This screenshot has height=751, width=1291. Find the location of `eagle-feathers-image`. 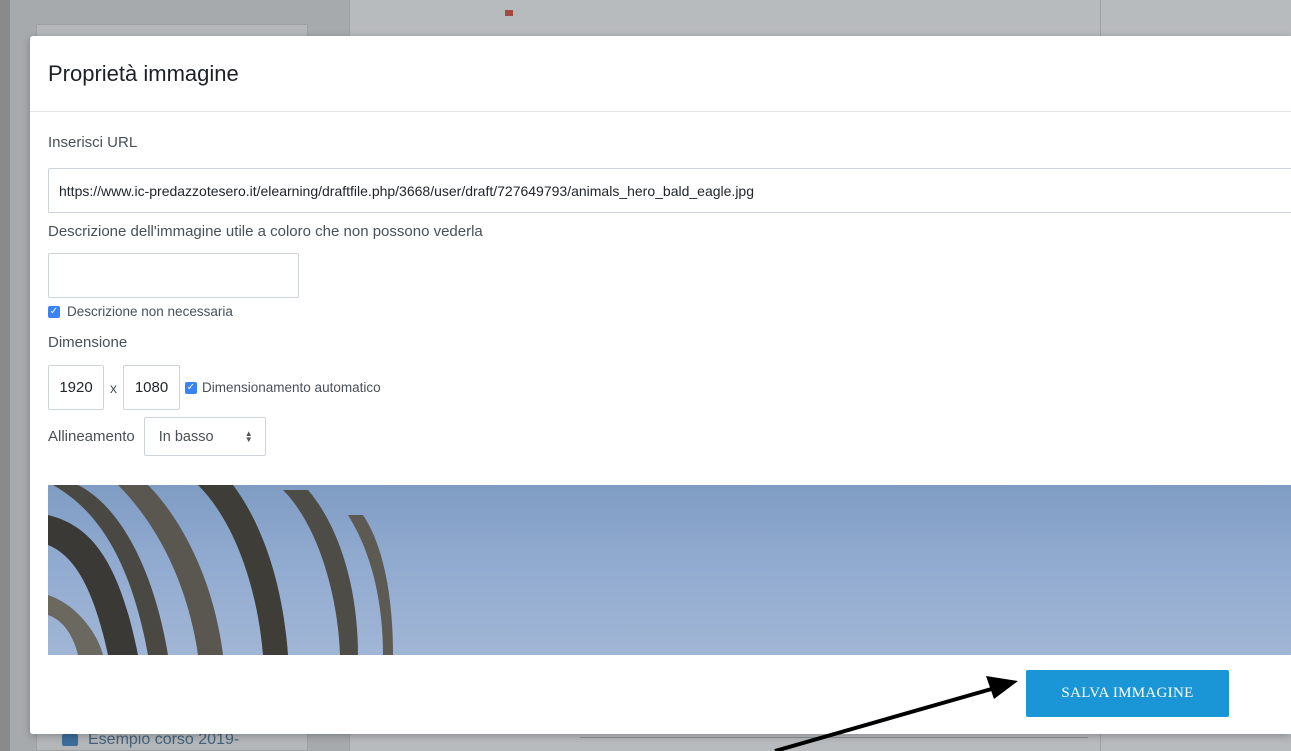

eagle-feathers-image is located at coordinates (220, 570).